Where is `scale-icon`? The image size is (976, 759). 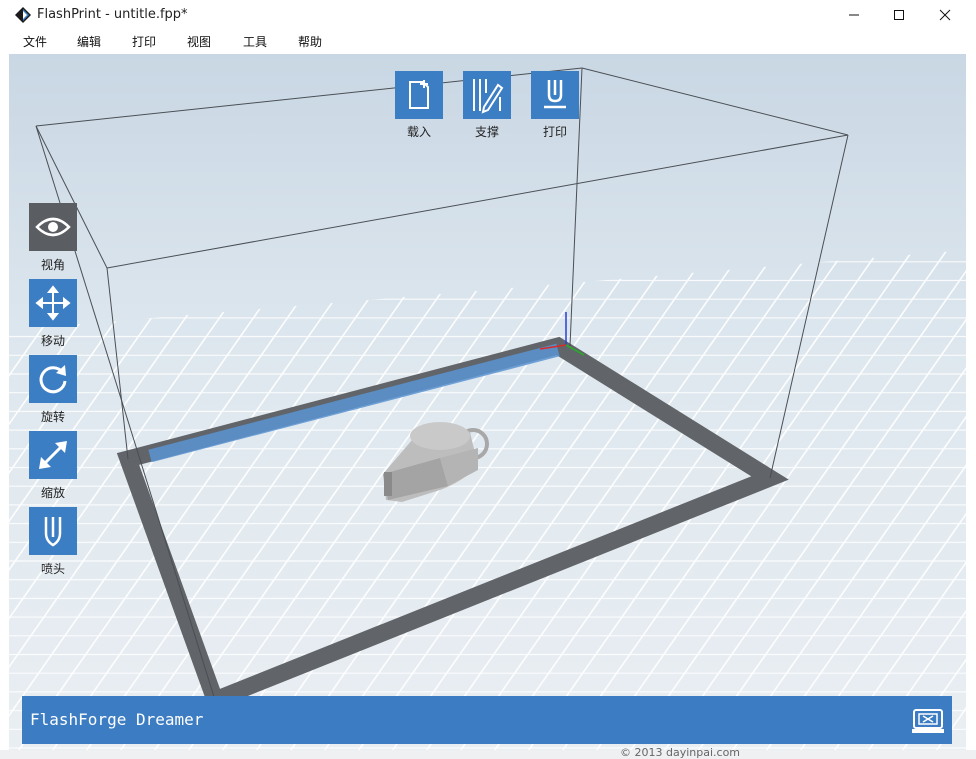
scale-icon is located at coordinates (53, 455).